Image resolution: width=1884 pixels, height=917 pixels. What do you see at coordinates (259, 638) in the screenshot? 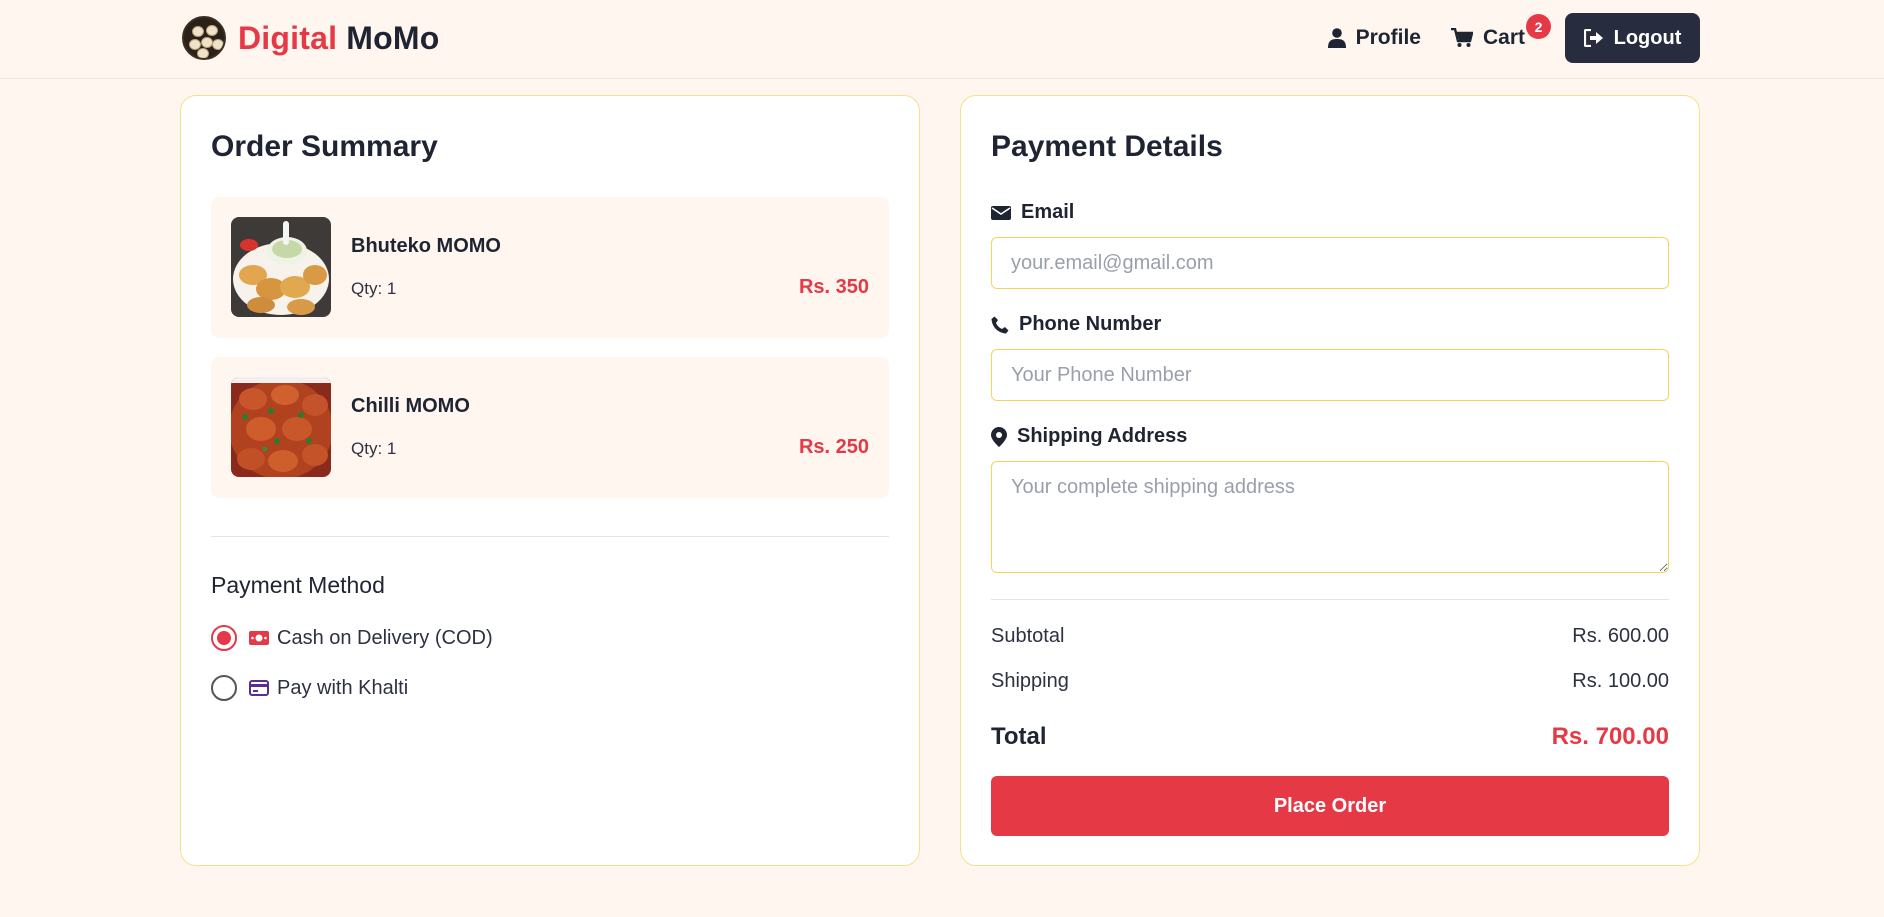
I see `money-icon` at bounding box center [259, 638].